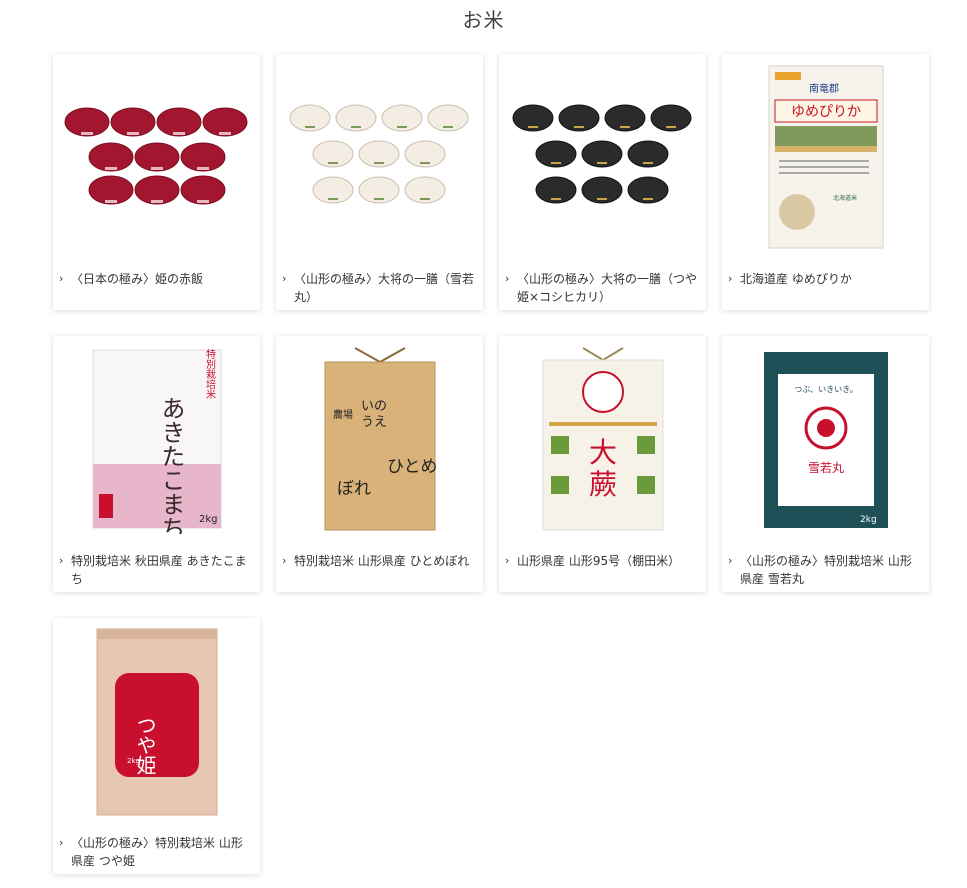  What do you see at coordinates (378, 288) in the screenshot?
I see `product-label: › 〈山形の極み〉大将の一膳（雪若丸）` at bounding box center [378, 288].